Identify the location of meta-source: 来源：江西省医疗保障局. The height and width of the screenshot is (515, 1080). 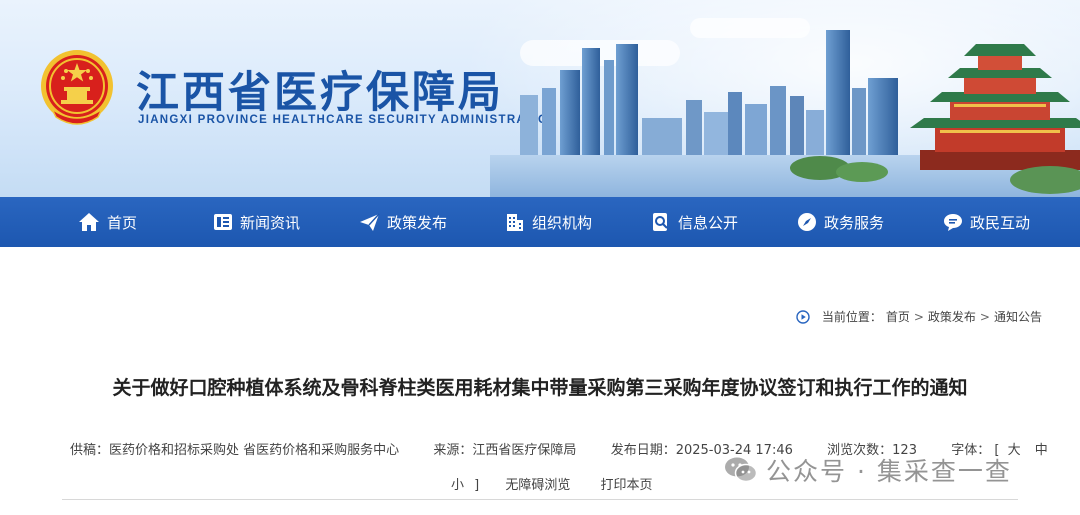
(505, 450).